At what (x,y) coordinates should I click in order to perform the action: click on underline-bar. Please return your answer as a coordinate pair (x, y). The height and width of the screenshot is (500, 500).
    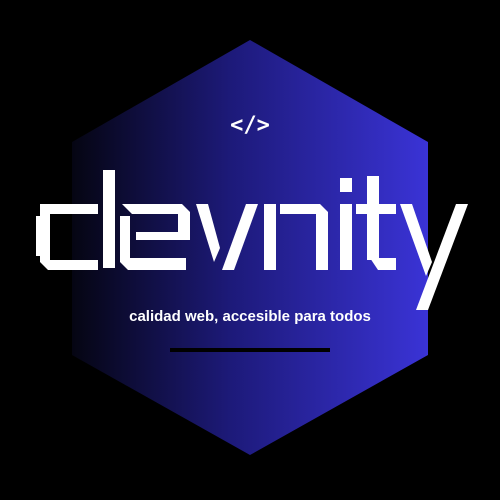
    Looking at the image, I should click on (250, 350).